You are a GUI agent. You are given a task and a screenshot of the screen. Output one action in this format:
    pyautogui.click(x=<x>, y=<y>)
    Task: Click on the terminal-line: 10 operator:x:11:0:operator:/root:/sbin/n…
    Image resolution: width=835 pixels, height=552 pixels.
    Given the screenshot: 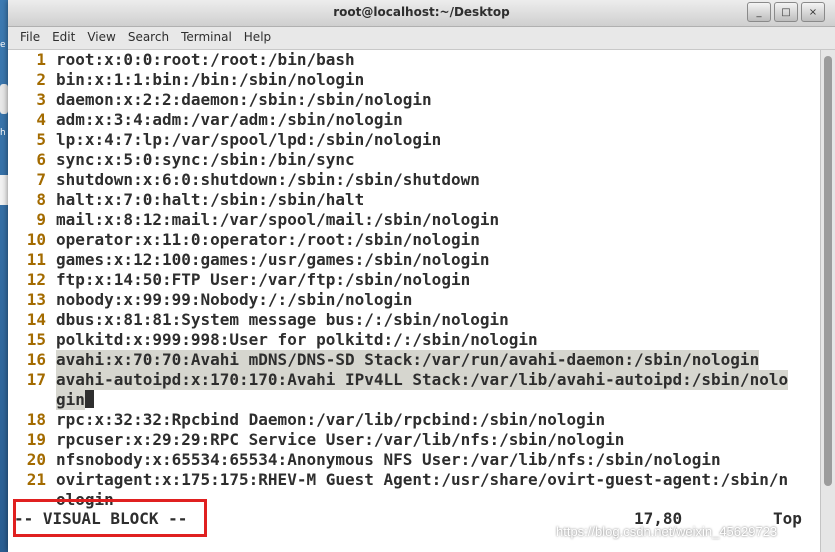 What is the action you would take?
    pyautogui.click(x=244, y=240)
    